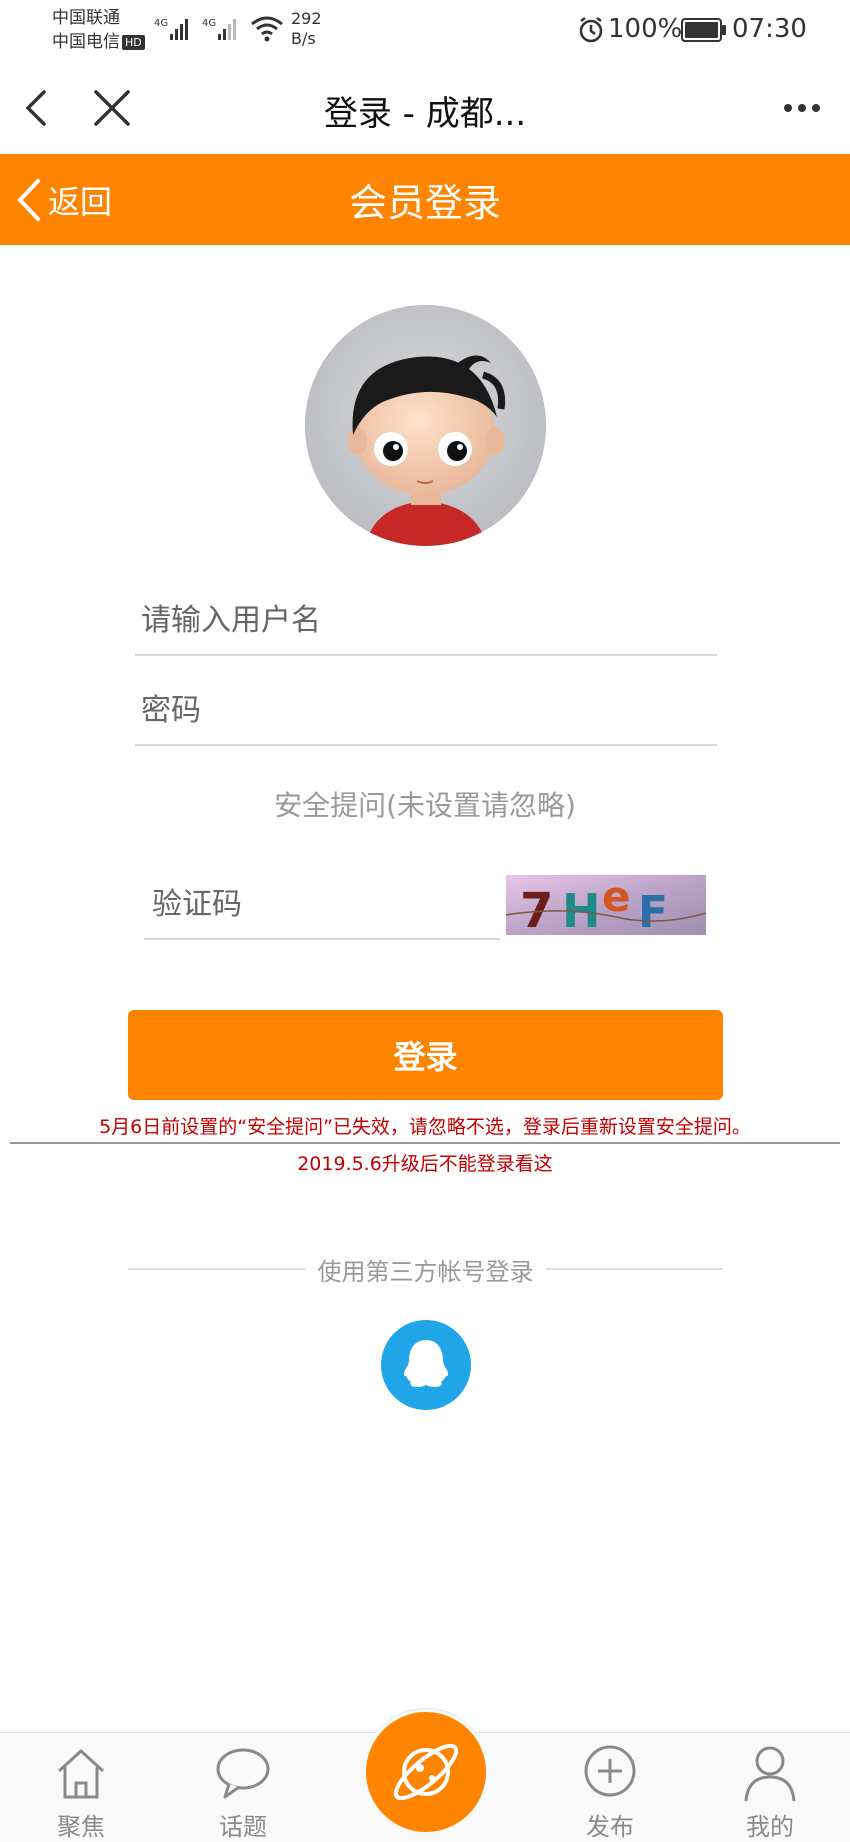  I want to click on tab-label: 我的, so click(770, 1827).